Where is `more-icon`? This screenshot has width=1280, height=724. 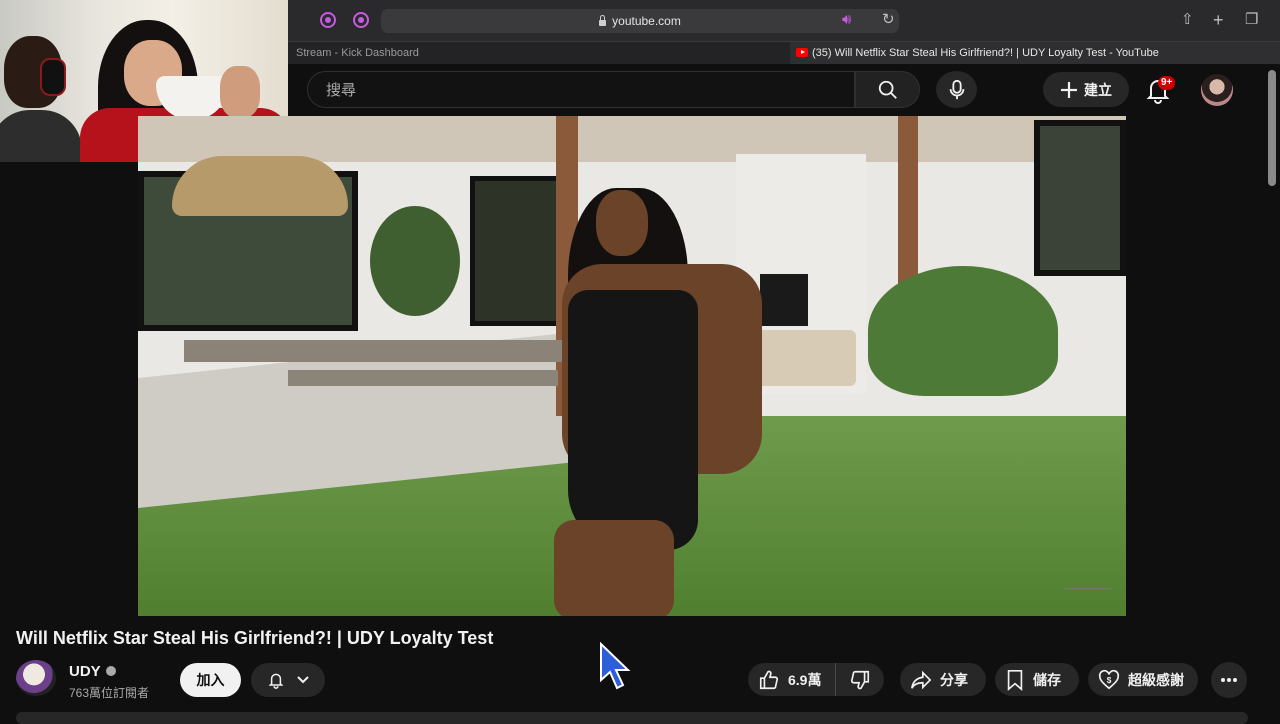
more-icon is located at coordinates (1229, 680).